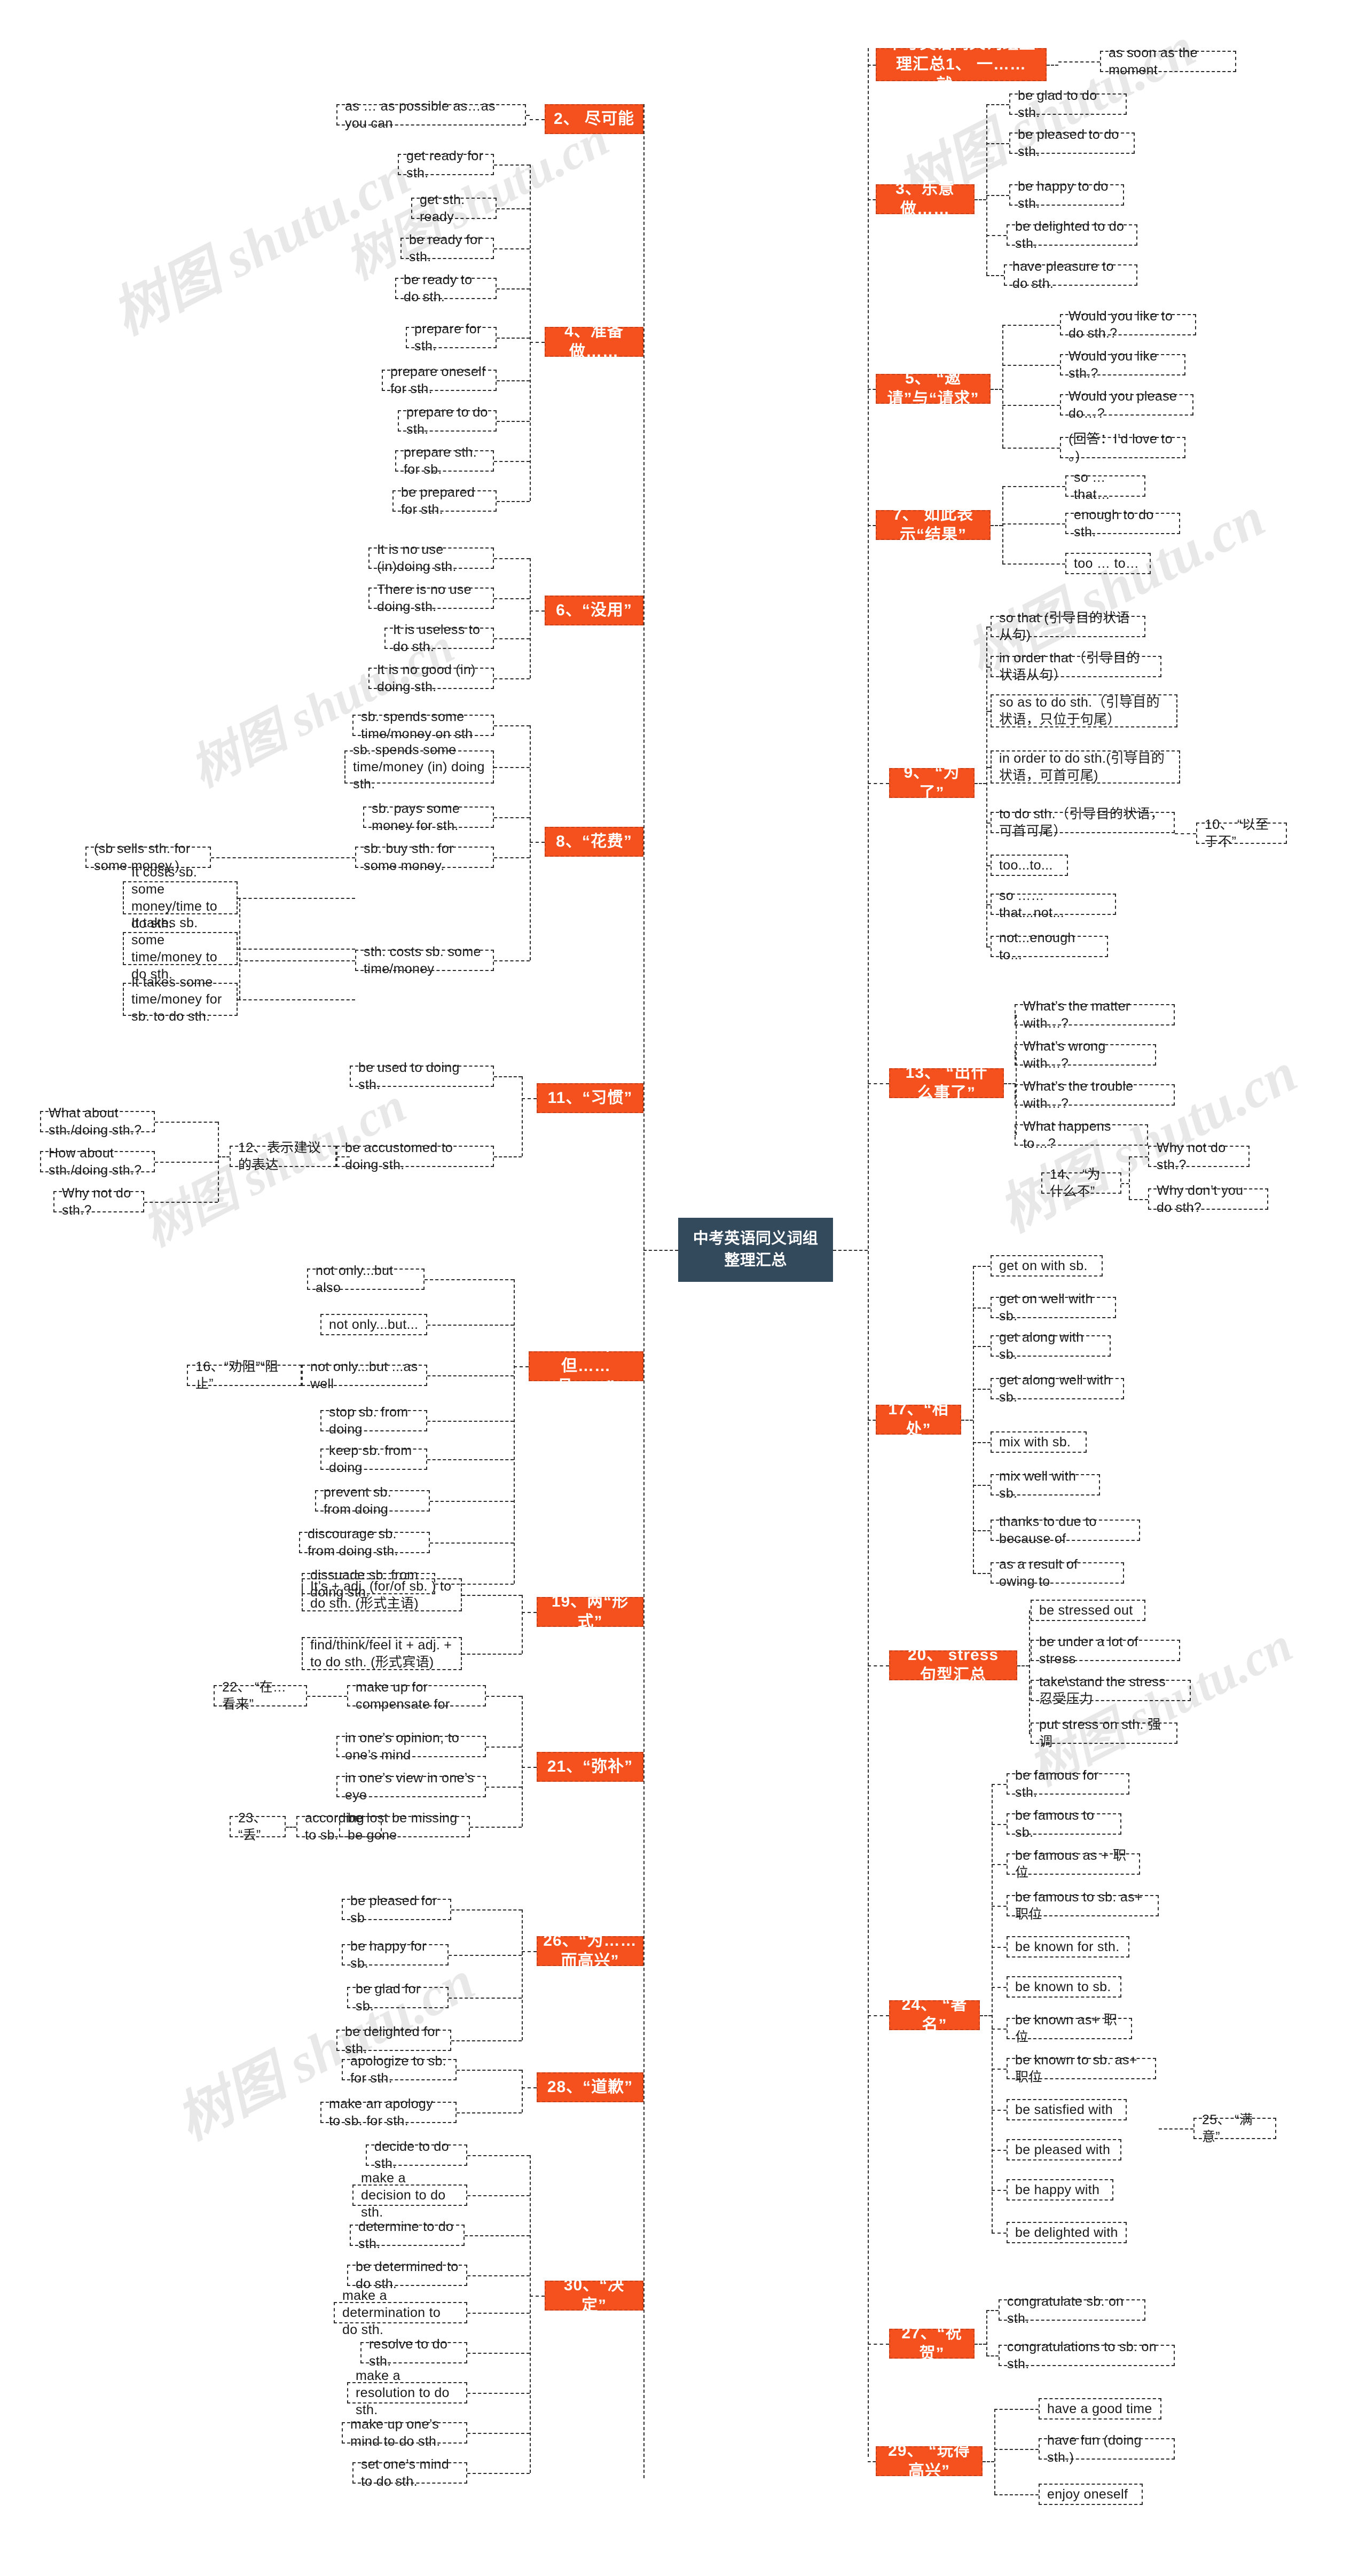 Image resolution: width=1367 pixels, height=2576 pixels. What do you see at coordinates (1067, 2109) in the screenshot?
I see `leaf-node-r24-8: be satisfied with` at bounding box center [1067, 2109].